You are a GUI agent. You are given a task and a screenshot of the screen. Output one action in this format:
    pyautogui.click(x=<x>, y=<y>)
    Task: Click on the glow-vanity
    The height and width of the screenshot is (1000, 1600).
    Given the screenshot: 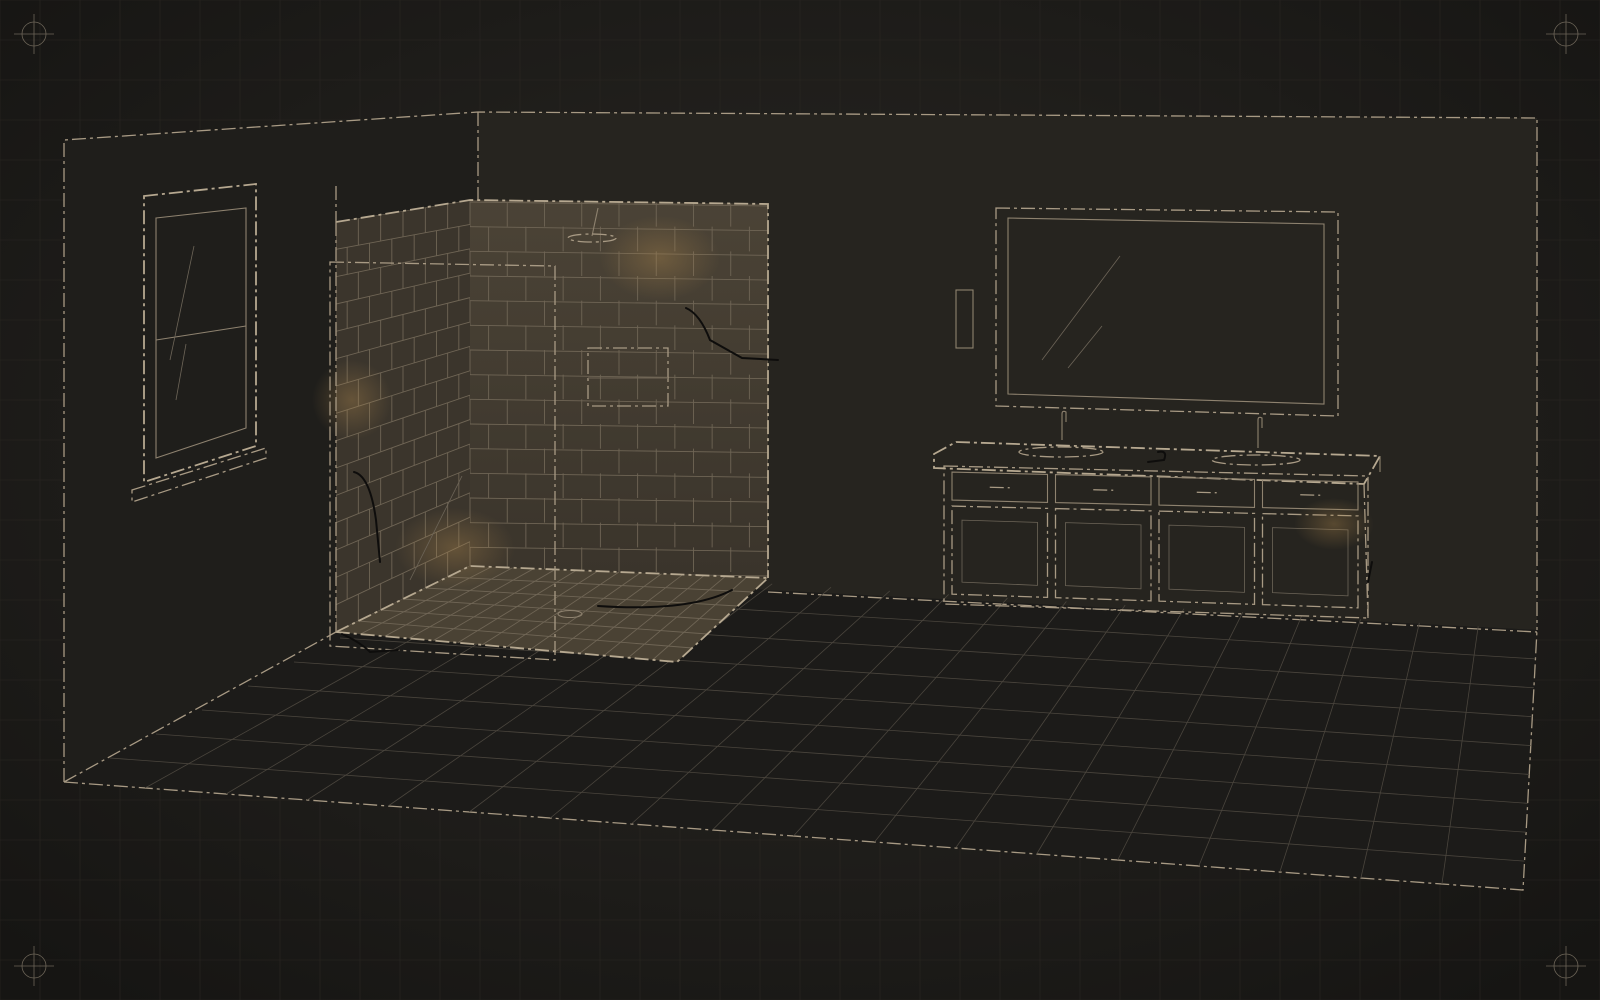 What is the action you would take?
    pyautogui.click(x=1334, y=524)
    